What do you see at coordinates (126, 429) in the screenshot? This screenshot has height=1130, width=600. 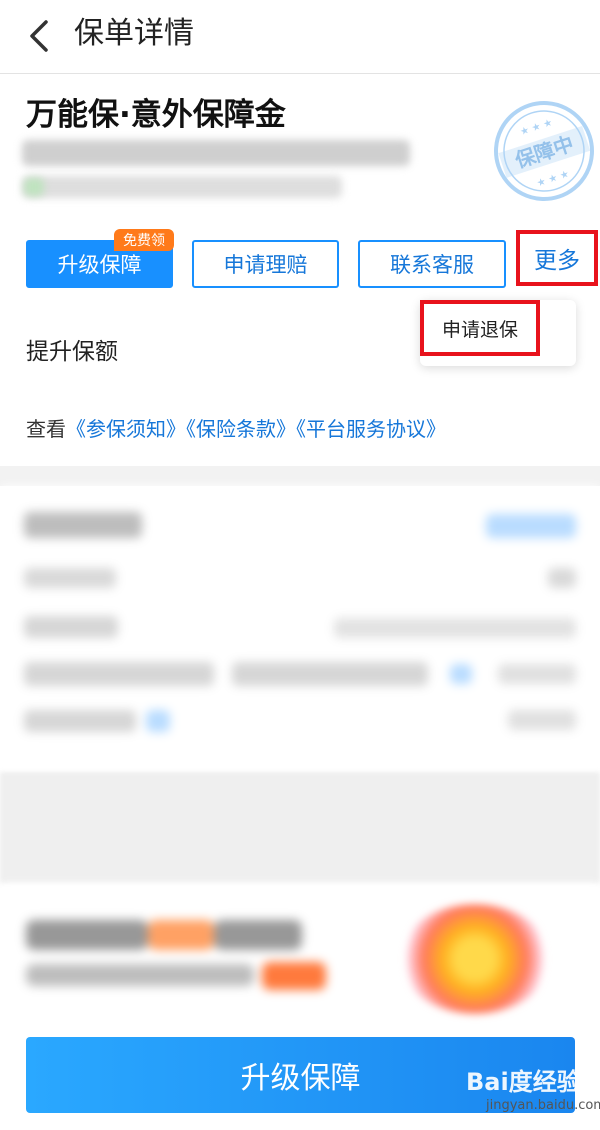 I see `link-enrollment-notice: 《参保须知》` at bounding box center [126, 429].